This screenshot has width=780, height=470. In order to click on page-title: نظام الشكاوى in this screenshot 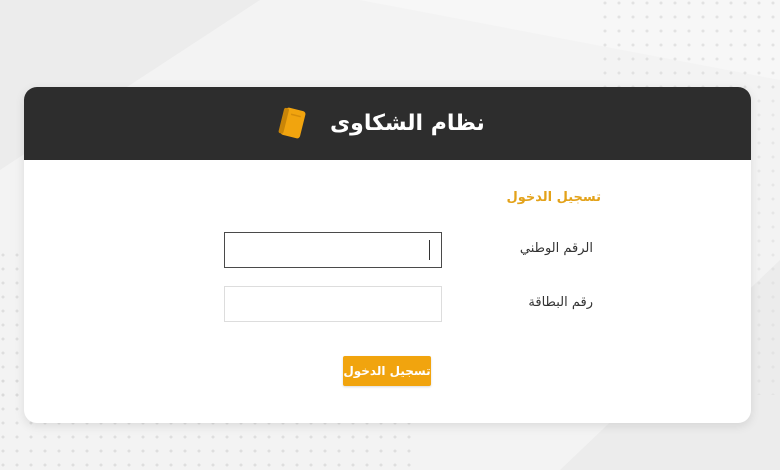, I will do `click(407, 123)`.